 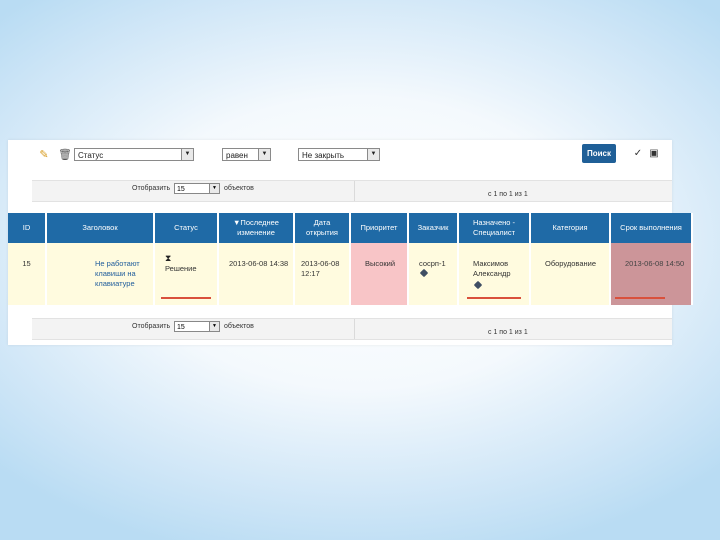 What do you see at coordinates (379, 274) in the screenshot?
I see `cell-priority: Высокий` at bounding box center [379, 274].